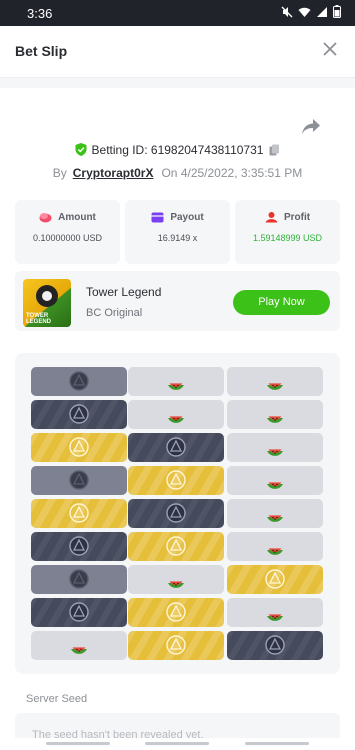 The height and width of the screenshot is (750, 355). What do you see at coordinates (157, 217) in the screenshot?
I see `wallet-icon` at bounding box center [157, 217].